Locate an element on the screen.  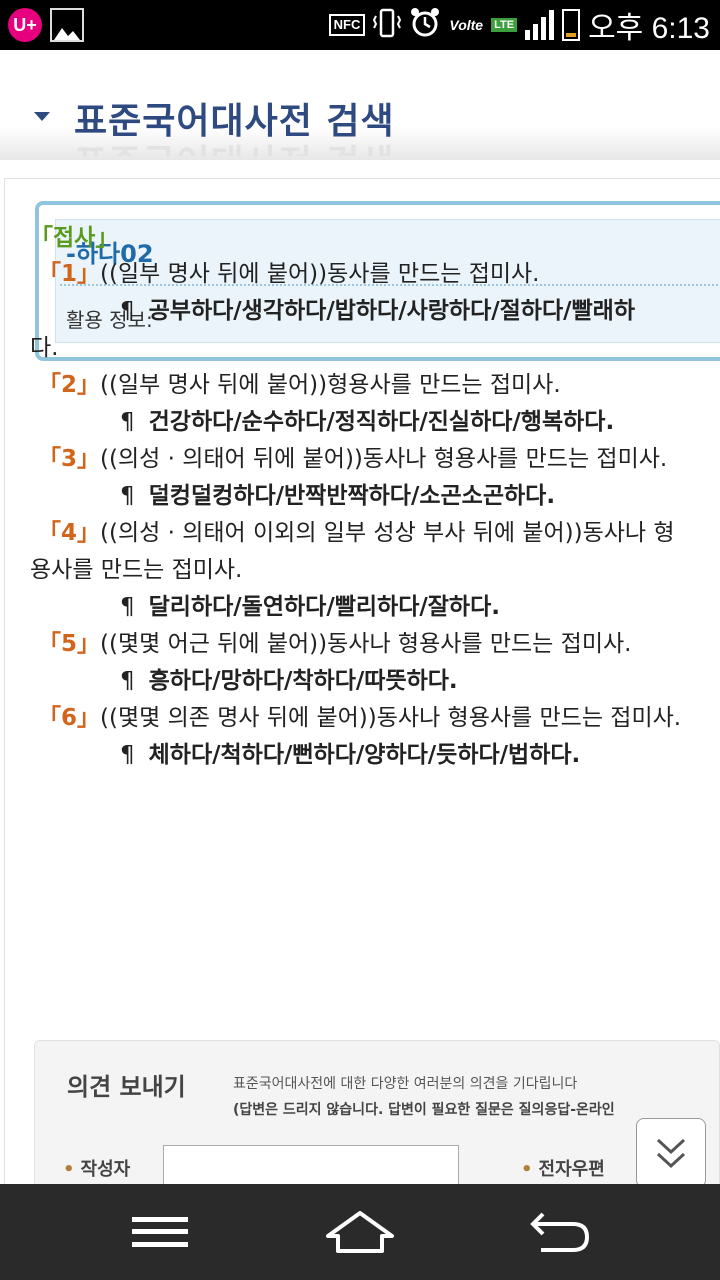
example-text: 덜컹덜컹하다/반짝반짝하다/소곤소곤하다. is located at coordinates (352, 496).